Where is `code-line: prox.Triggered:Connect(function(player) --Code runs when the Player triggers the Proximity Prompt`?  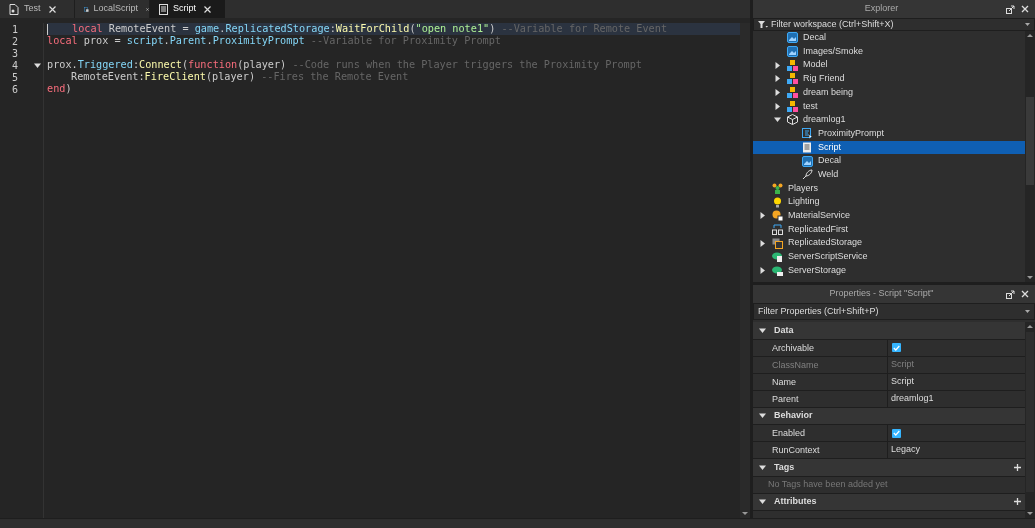 code-line: prox.Triggered:Connect(function(player) --Code runs when the Player triggers the Proximity Prompt is located at coordinates (344, 65).